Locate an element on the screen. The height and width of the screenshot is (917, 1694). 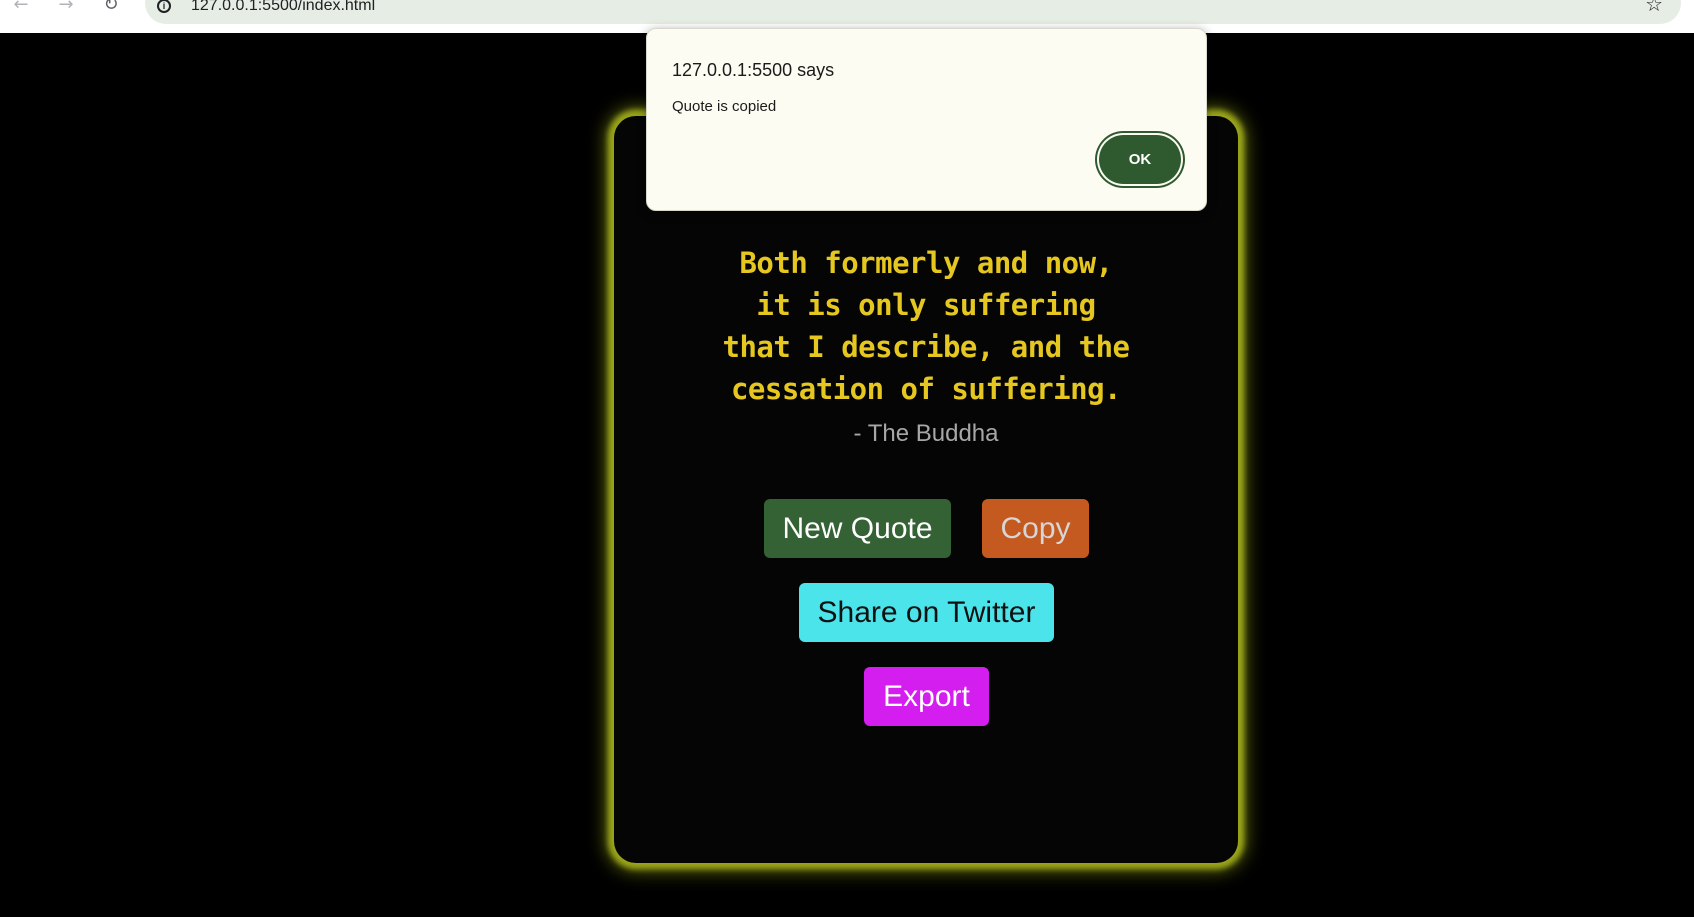
alert-title: 127.0.0.1:5500 says is located at coordinates (753, 70).